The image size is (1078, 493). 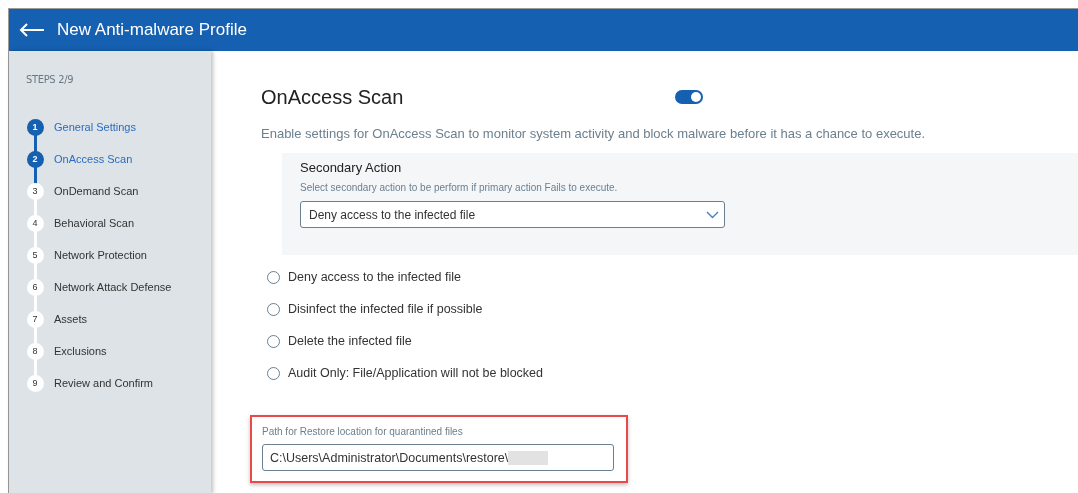 What do you see at coordinates (35, 351) in the screenshot?
I see `step-number: 8` at bounding box center [35, 351].